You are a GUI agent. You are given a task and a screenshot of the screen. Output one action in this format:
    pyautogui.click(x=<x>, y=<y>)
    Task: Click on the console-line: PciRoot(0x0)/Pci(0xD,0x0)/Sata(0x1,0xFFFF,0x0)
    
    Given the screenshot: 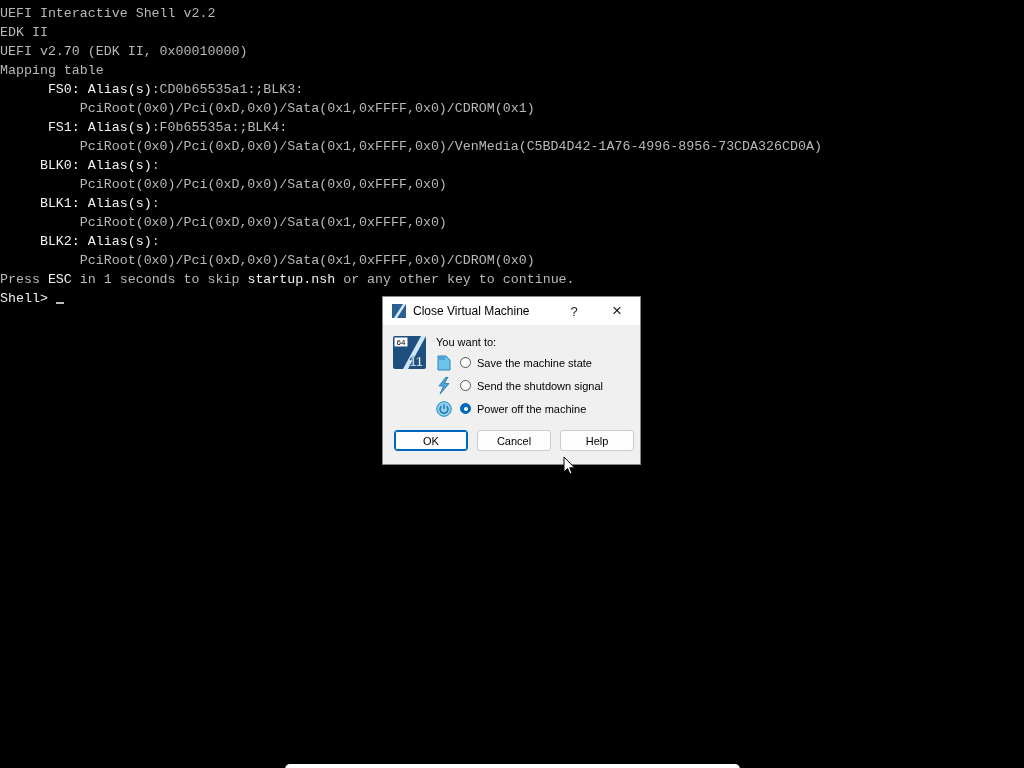 What is the action you would take?
    pyautogui.click(x=262, y=223)
    